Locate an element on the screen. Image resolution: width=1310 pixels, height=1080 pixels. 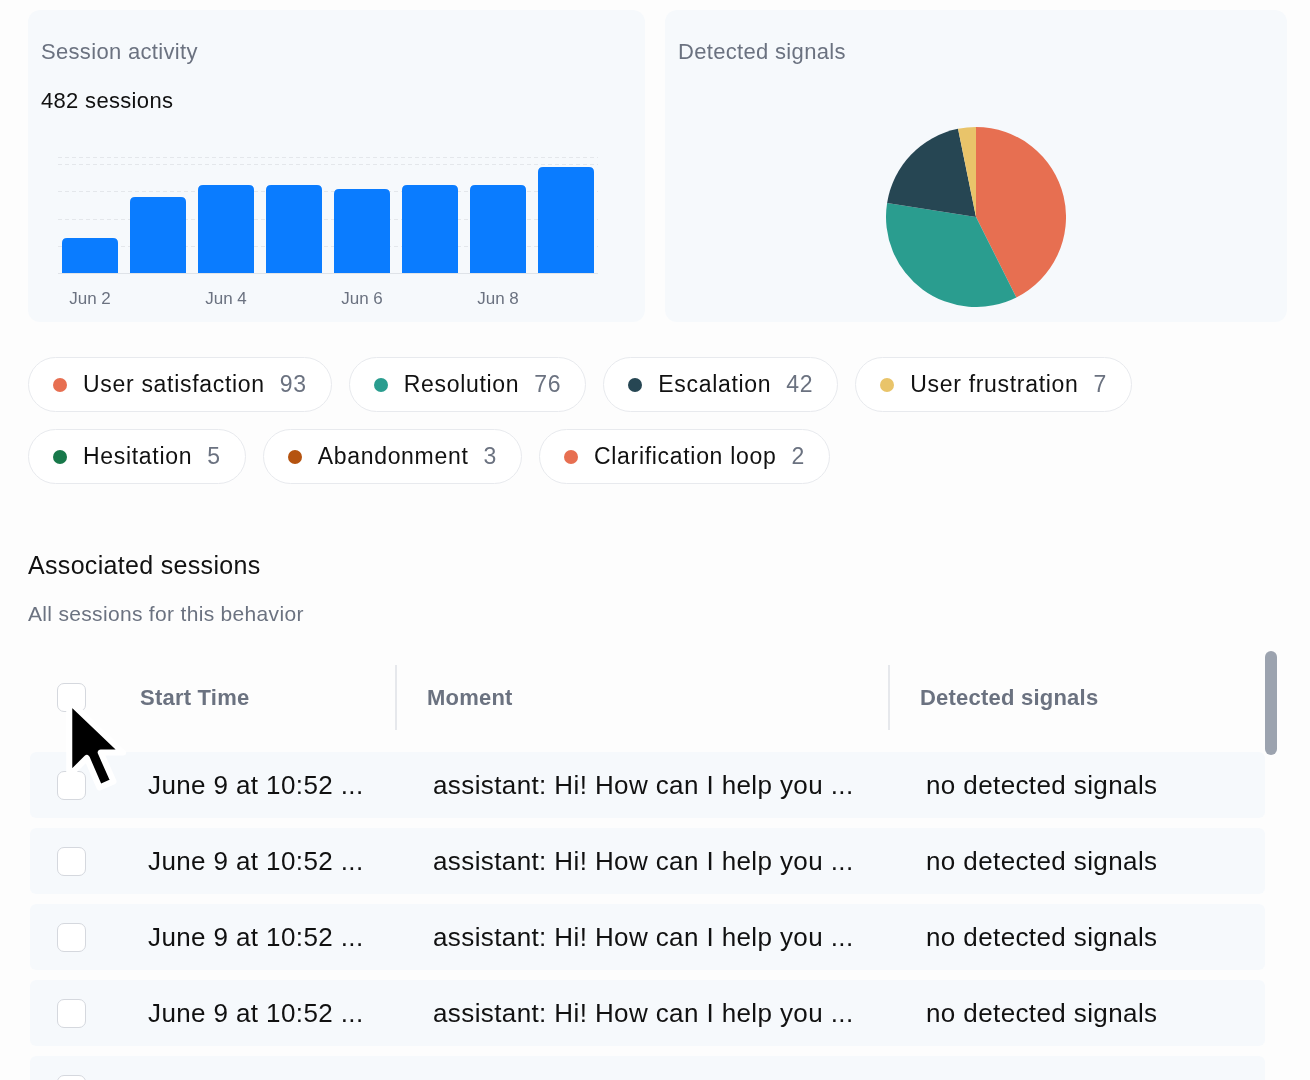
axis-label: Jun 2 is located at coordinates (90, 299).